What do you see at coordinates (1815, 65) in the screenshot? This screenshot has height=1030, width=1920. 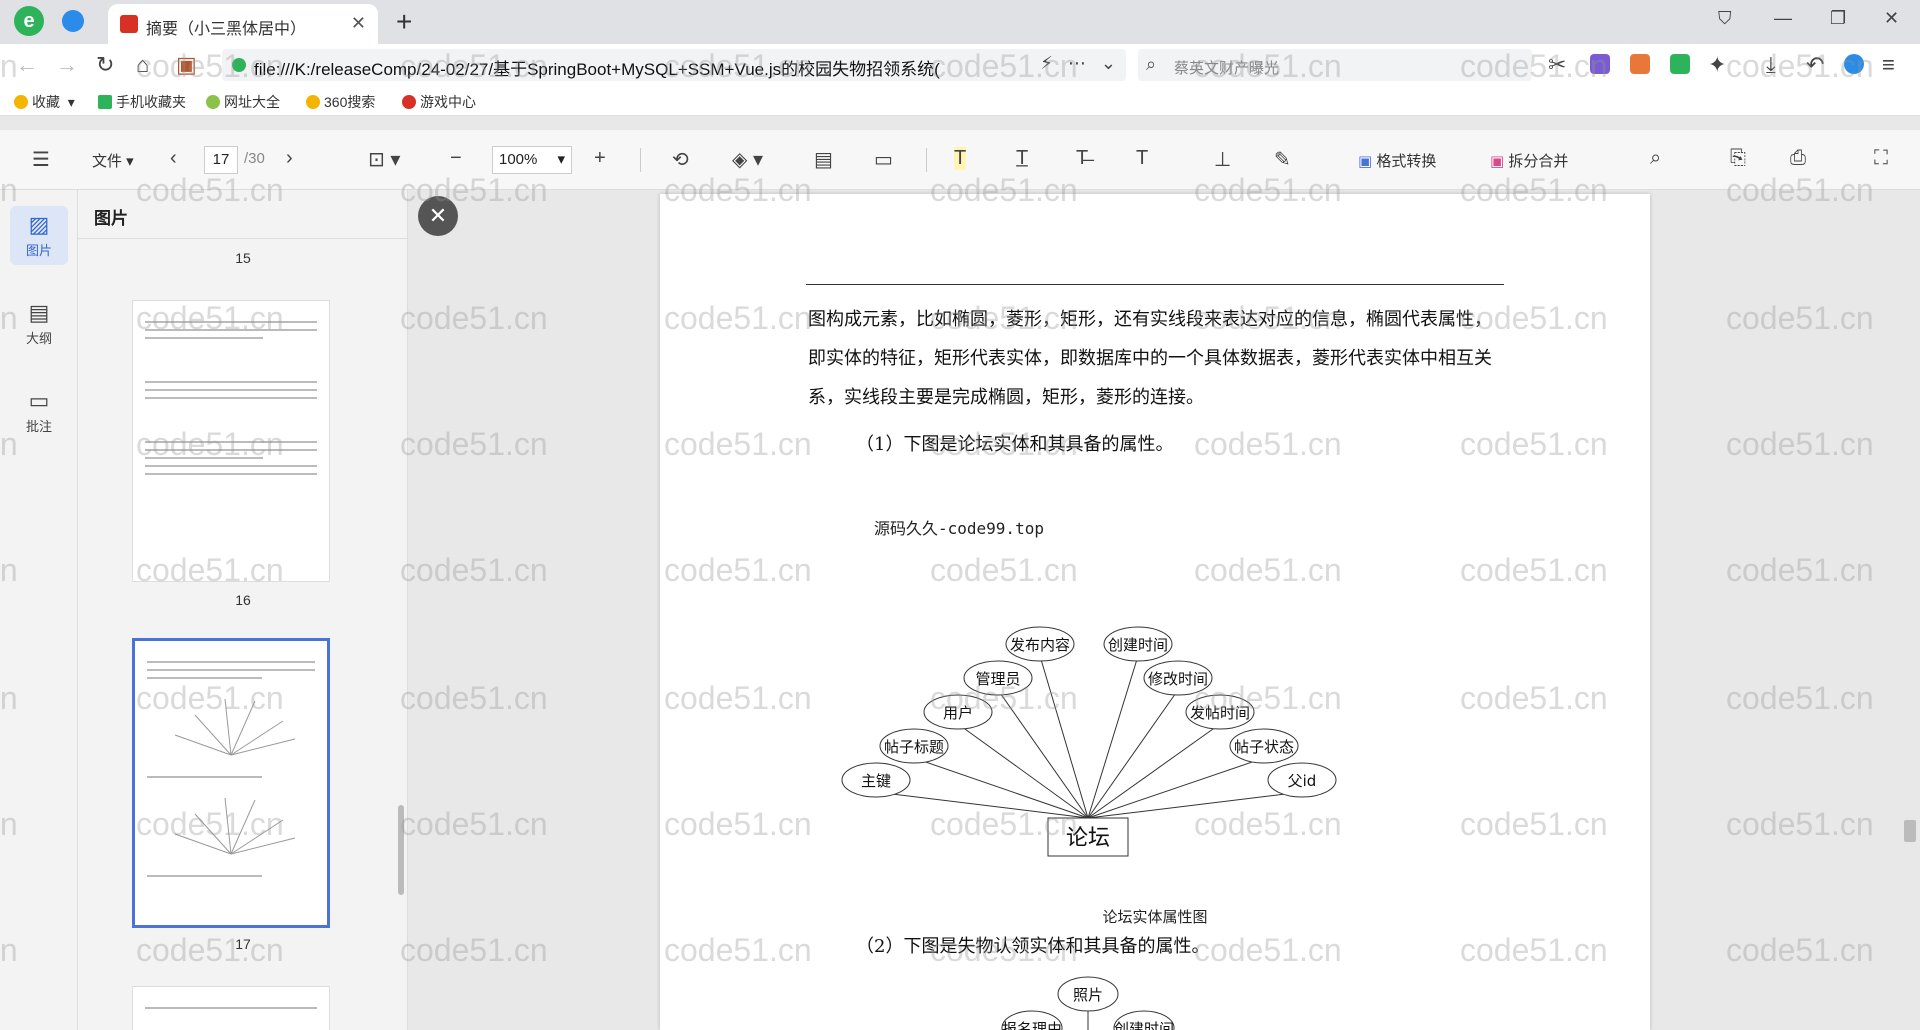 I see `undo-icon: ↶` at bounding box center [1815, 65].